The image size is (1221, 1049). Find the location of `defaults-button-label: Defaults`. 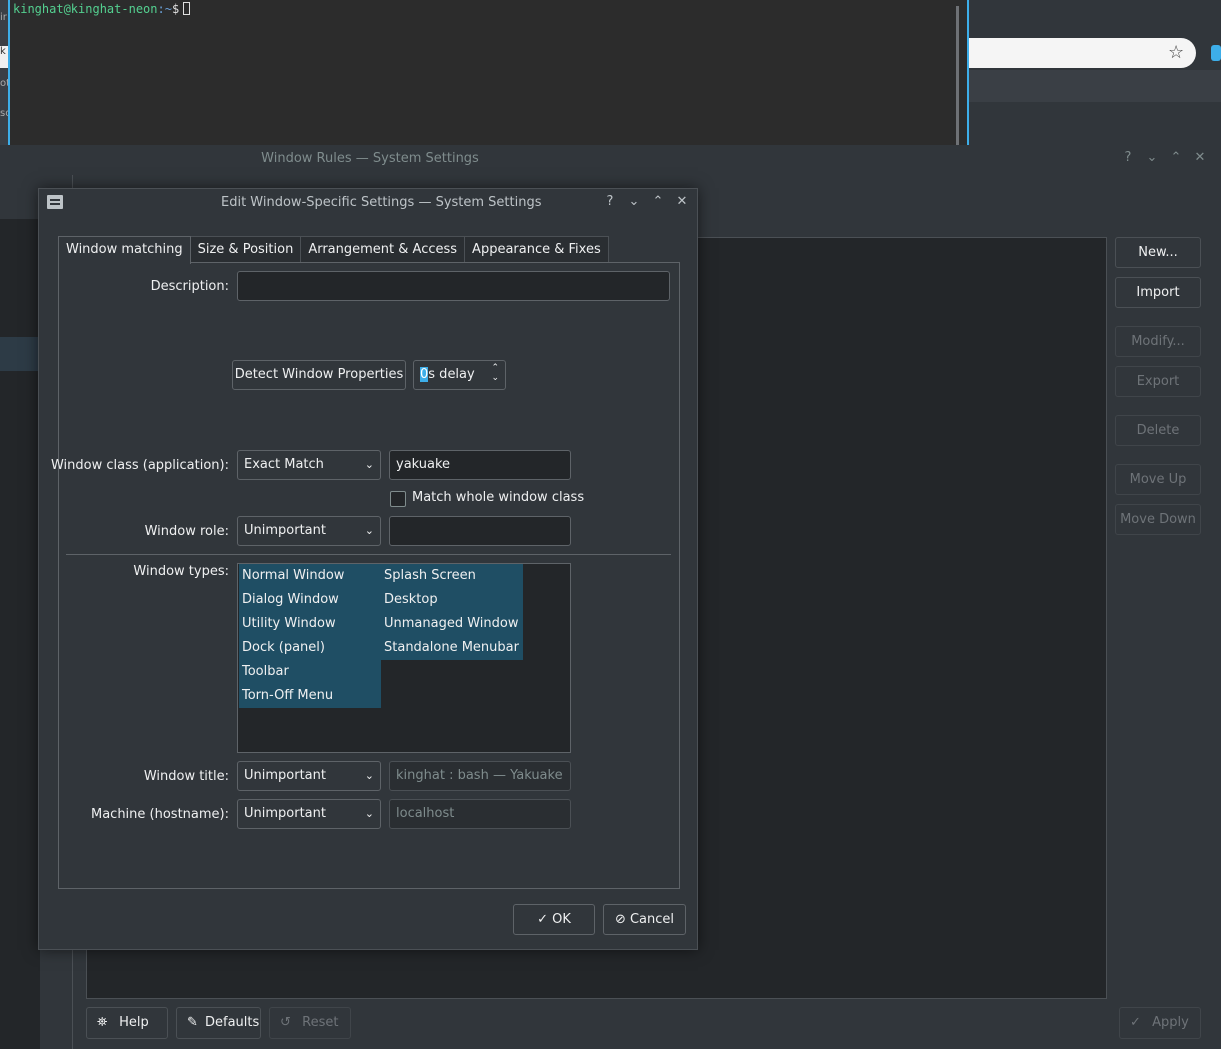

defaults-button-label: Defaults is located at coordinates (232, 1022).